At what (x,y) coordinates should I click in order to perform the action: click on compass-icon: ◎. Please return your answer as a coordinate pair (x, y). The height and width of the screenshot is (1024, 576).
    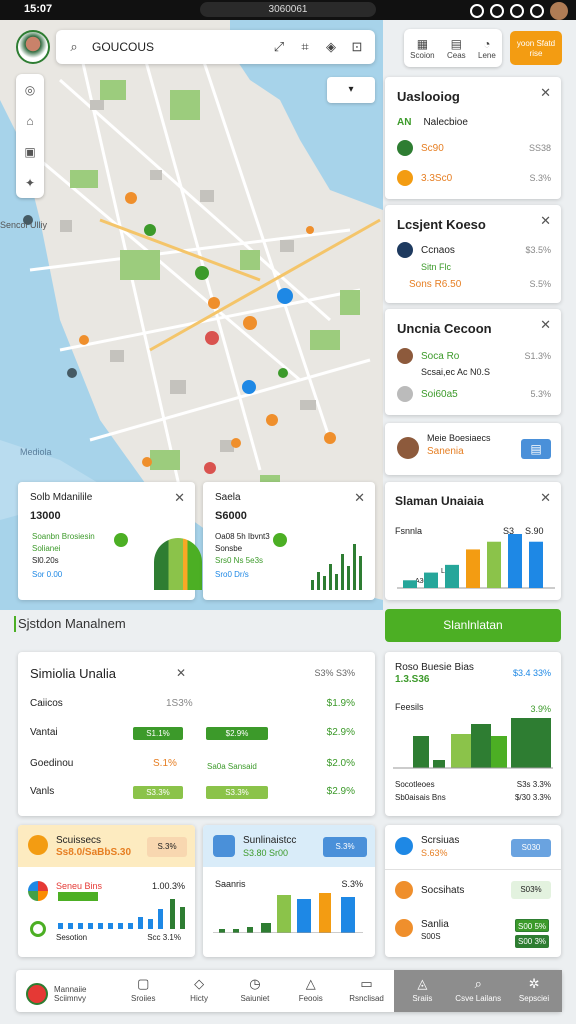
    Looking at the image, I should click on (30, 90).